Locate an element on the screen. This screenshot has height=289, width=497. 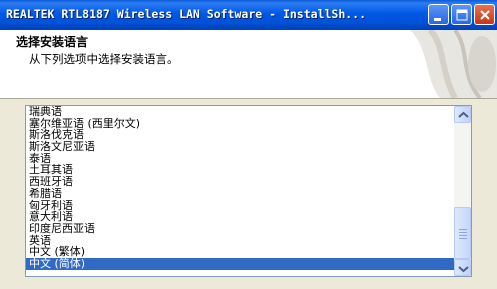
list-item: 土耳其语 is located at coordinates (240, 170).